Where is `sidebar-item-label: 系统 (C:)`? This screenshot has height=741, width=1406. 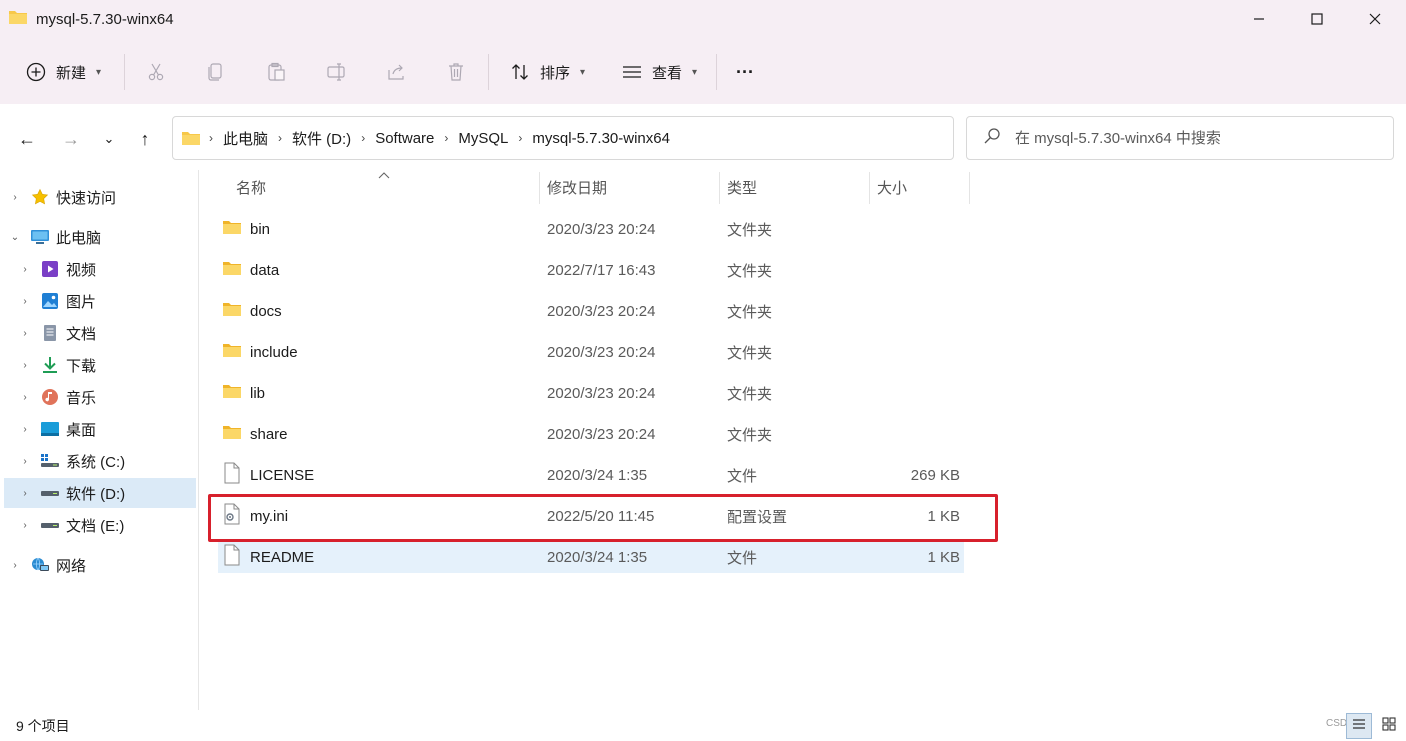 sidebar-item-label: 系统 (C:) is located at coordinates (96, 462).